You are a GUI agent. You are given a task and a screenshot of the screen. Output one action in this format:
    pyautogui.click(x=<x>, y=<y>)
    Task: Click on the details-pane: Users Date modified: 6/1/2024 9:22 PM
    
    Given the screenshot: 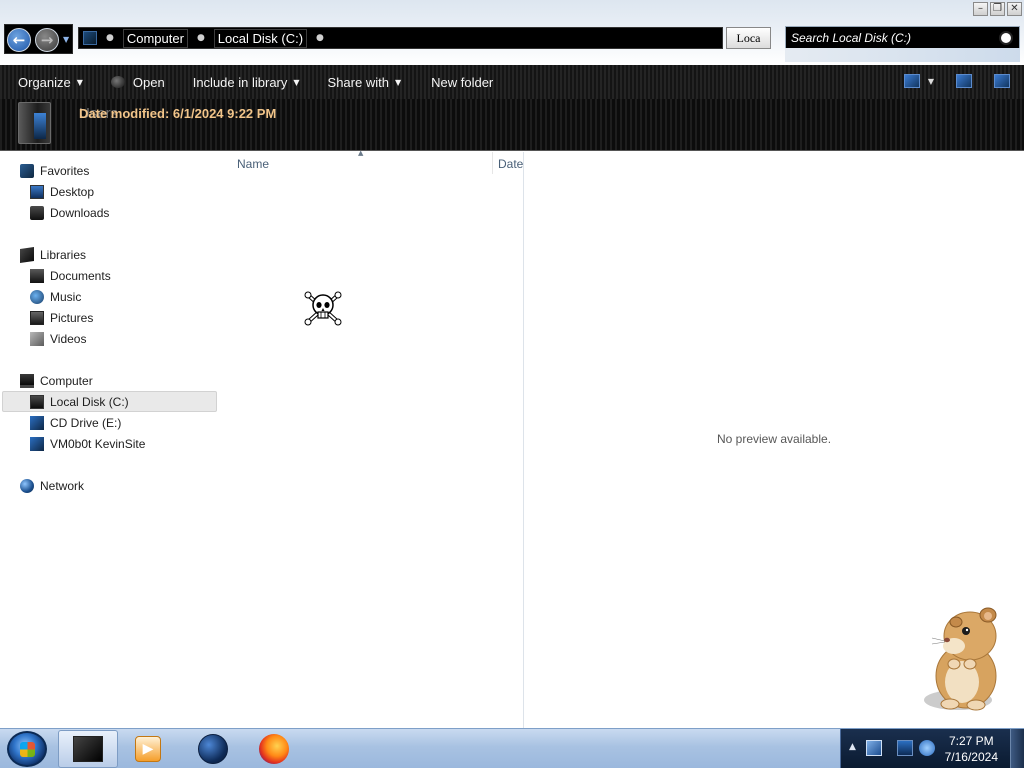 What is the action you would take?
    pyautogui.click(x=512, y=125)
    